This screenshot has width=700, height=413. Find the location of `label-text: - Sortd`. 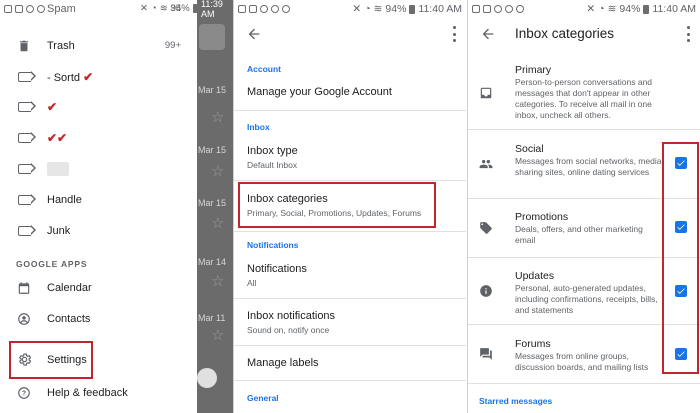

label-text: - Sortd is located at coordinates (64, 77).